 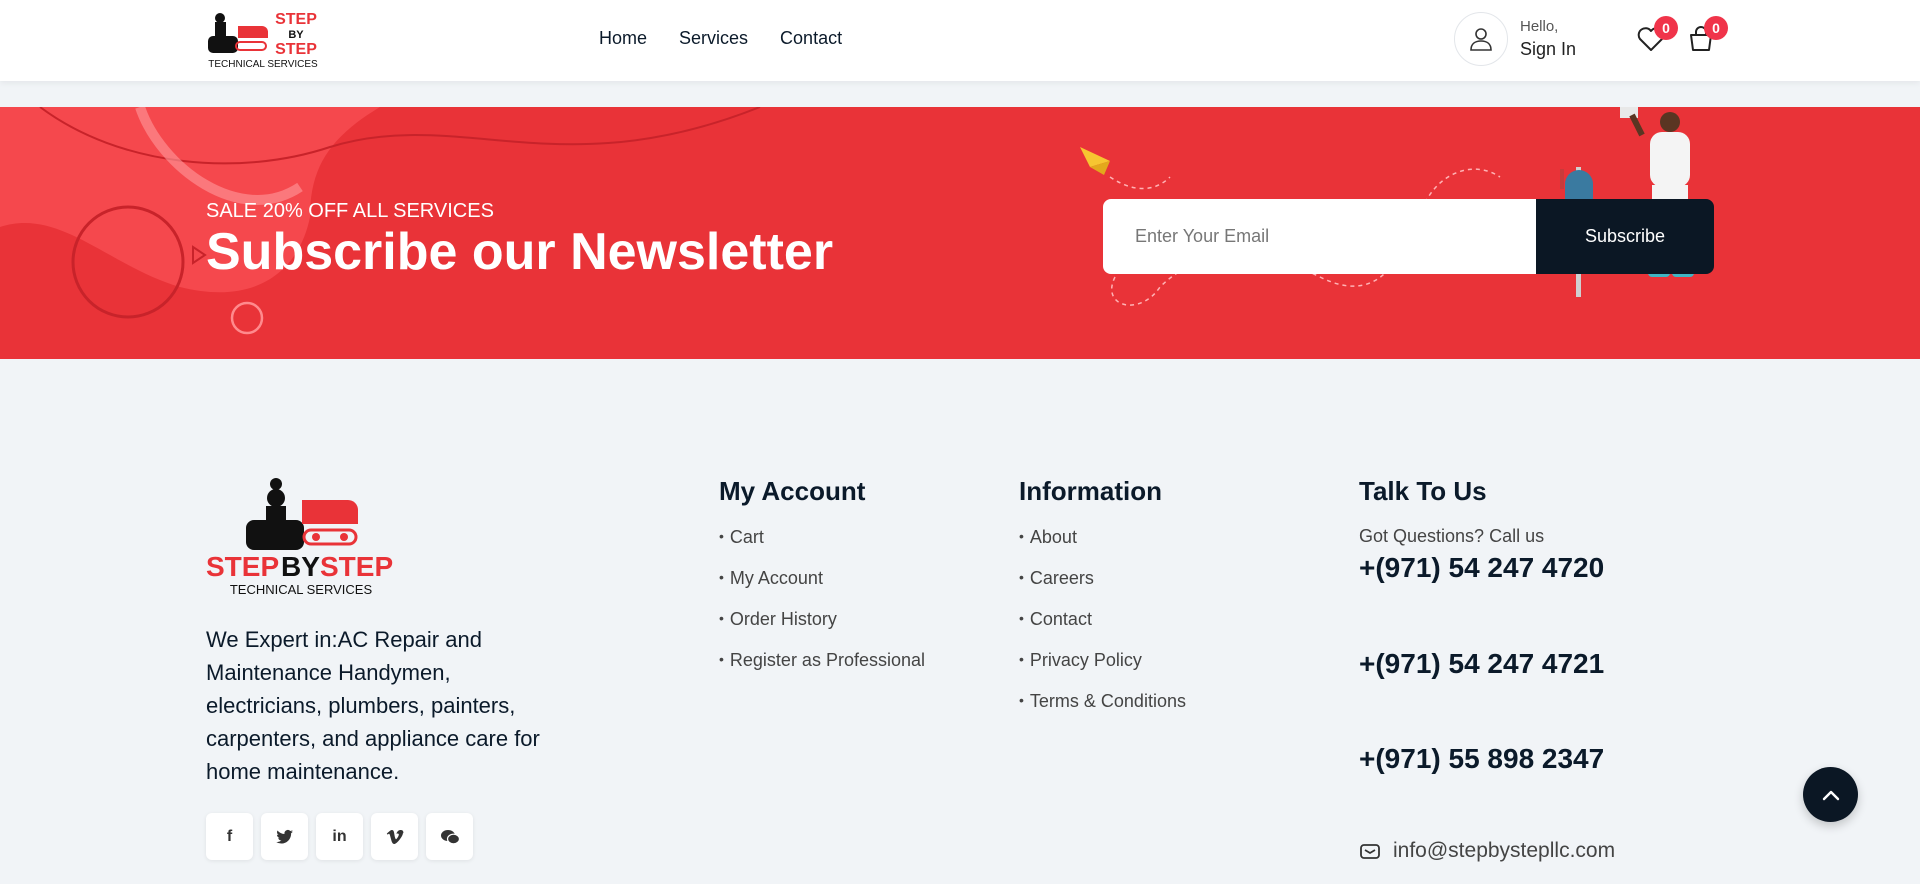 I want to click on newsletter-email-input, so click(x=1319, y=236).